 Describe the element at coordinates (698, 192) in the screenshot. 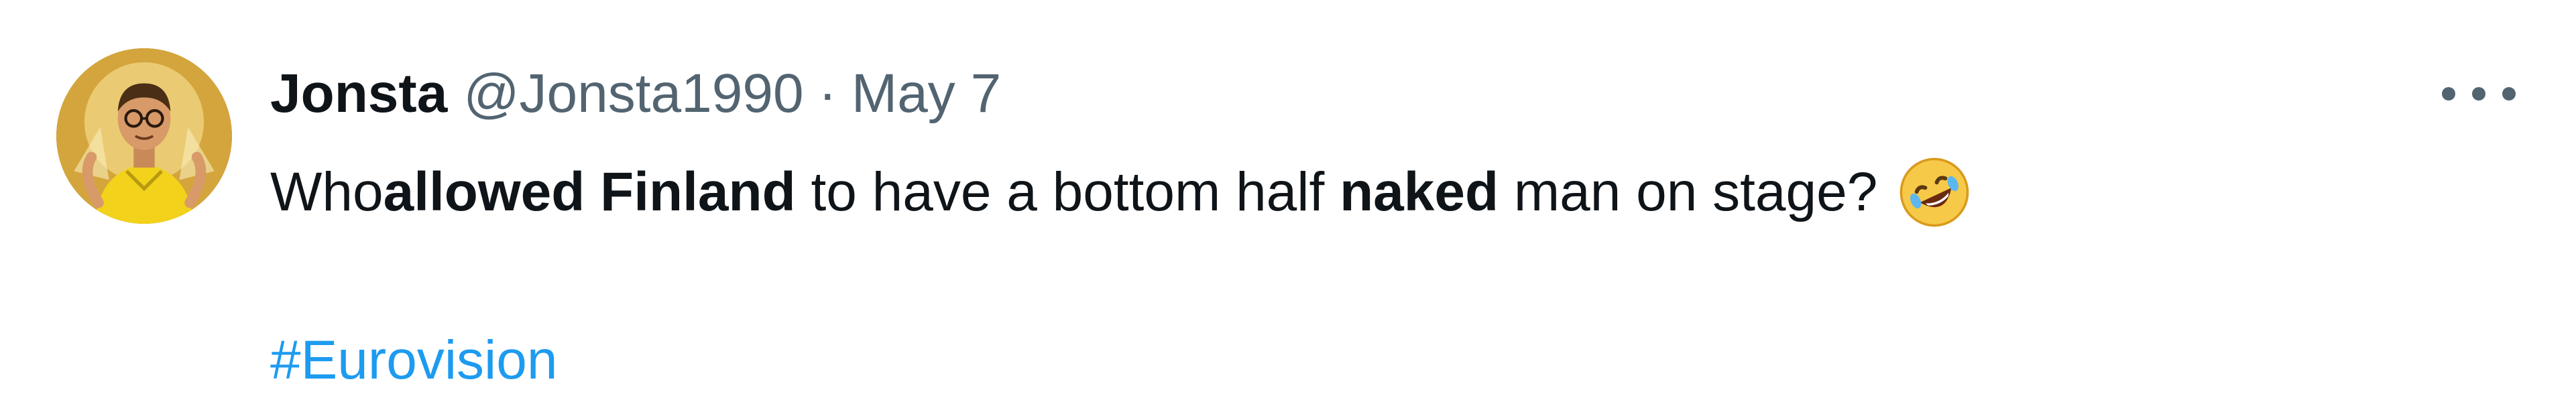

I see `tweet-text-bold-segment: Finland` at that location.